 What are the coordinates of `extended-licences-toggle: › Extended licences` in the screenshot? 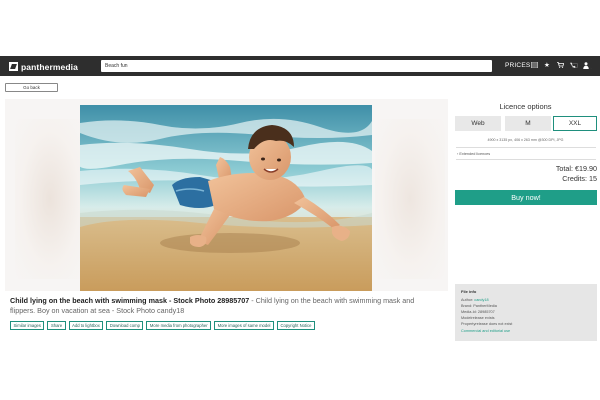 It's located at (473, 154).